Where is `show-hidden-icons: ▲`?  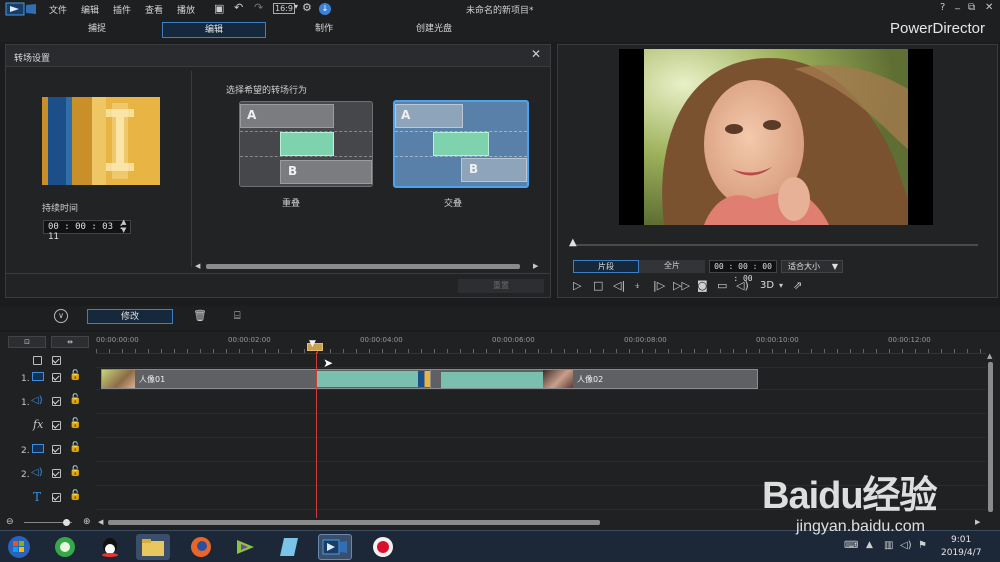 show-hidden-icons: ▲ is located at coordinates (869, 545).